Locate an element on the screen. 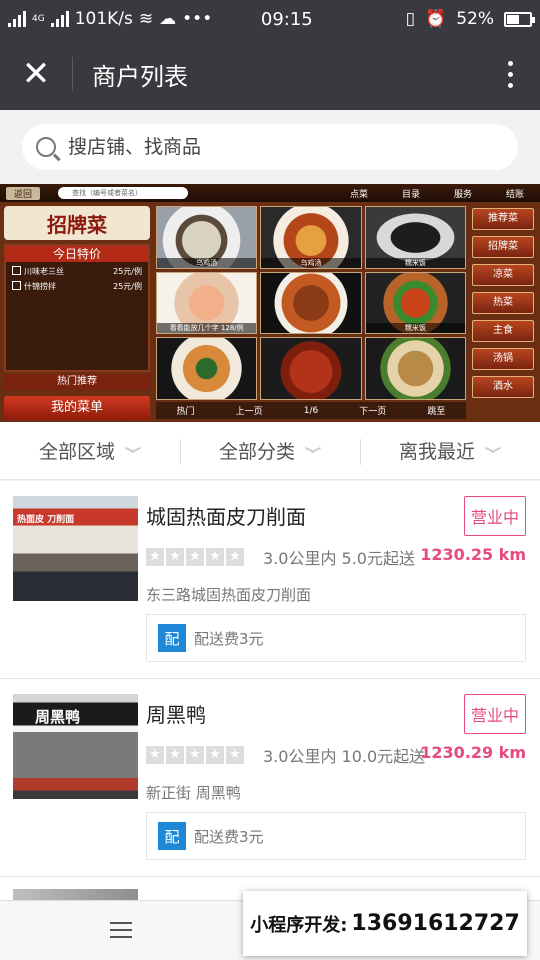 The image size is (540, 960). close-icon: ✕ is located at coordinates (36, 74).